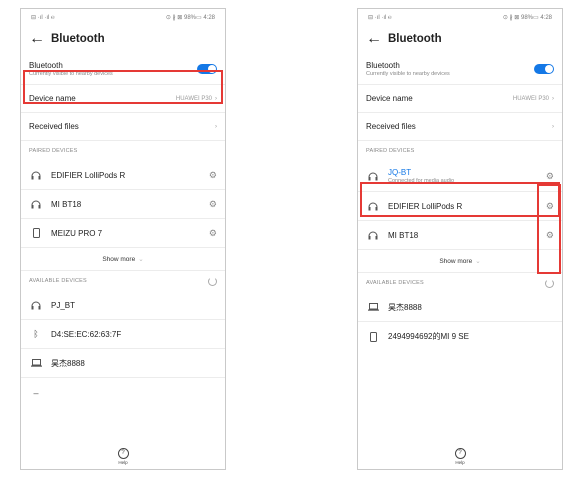  Describe the element at coordinates (63, 305) in the screenshot. I see `available-device-name: PJ_BT` at that location.